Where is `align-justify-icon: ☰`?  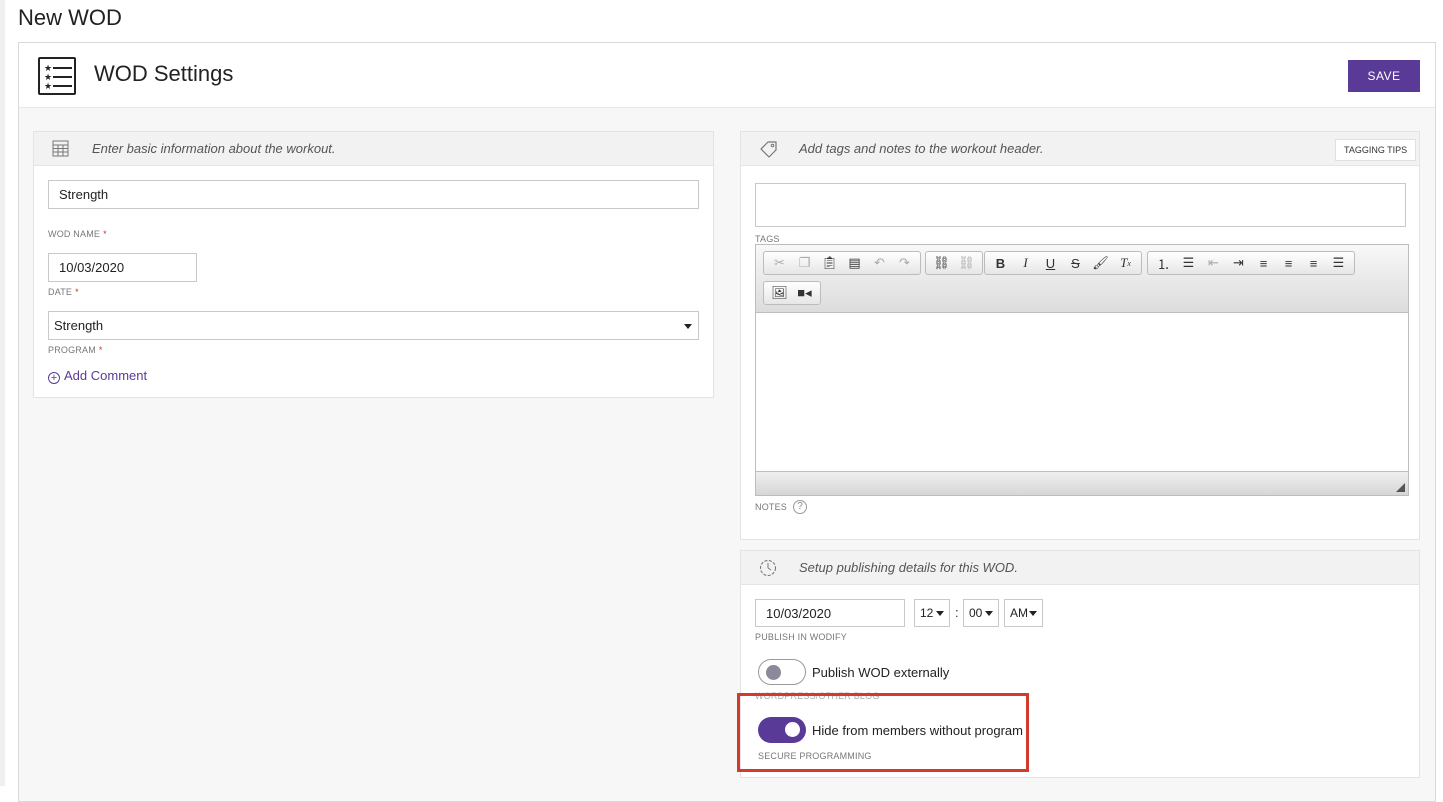 align-justify-icon: ☰ is located at coordinates (1338, 263).